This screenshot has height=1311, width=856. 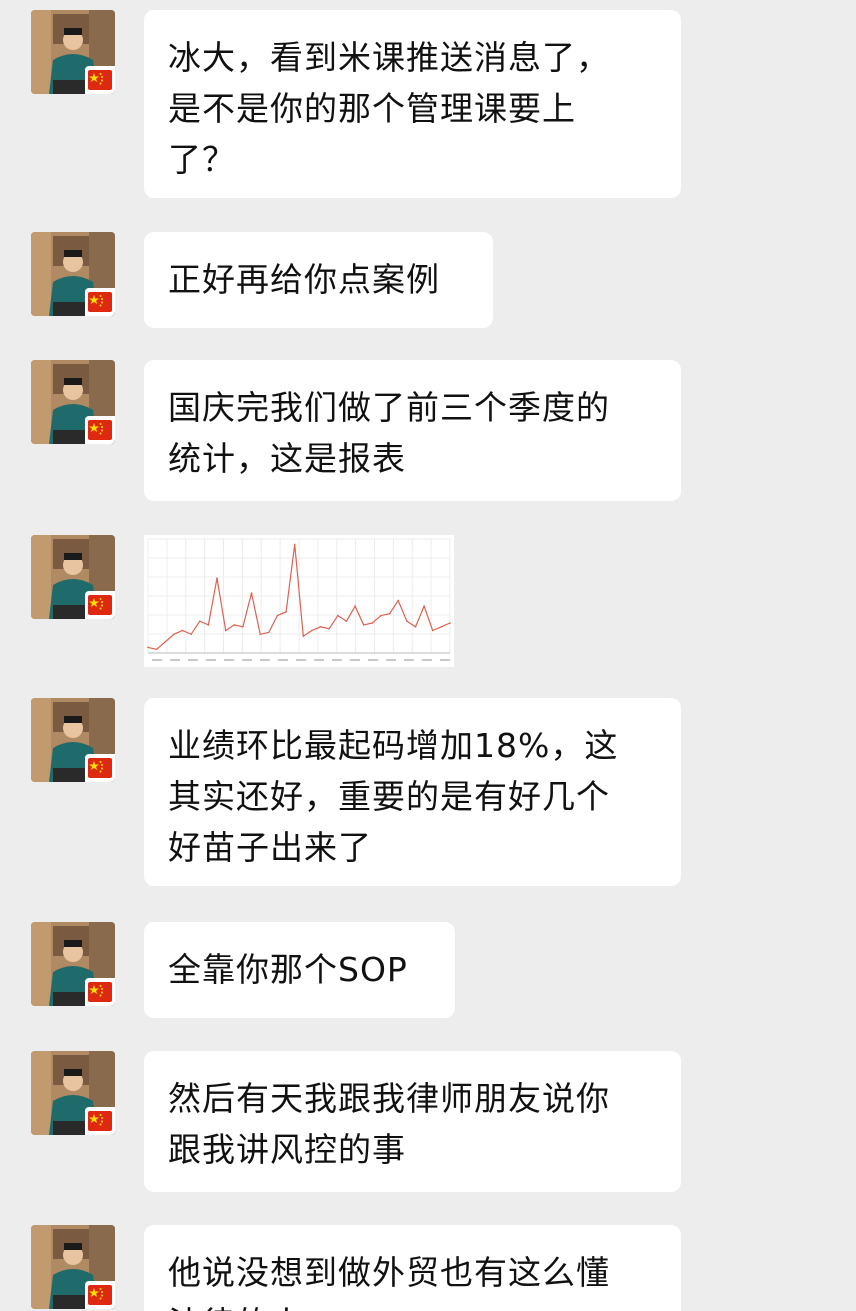 I want to click on message-bubble: 全靠你那个SOP, so click(x=299, y=970).